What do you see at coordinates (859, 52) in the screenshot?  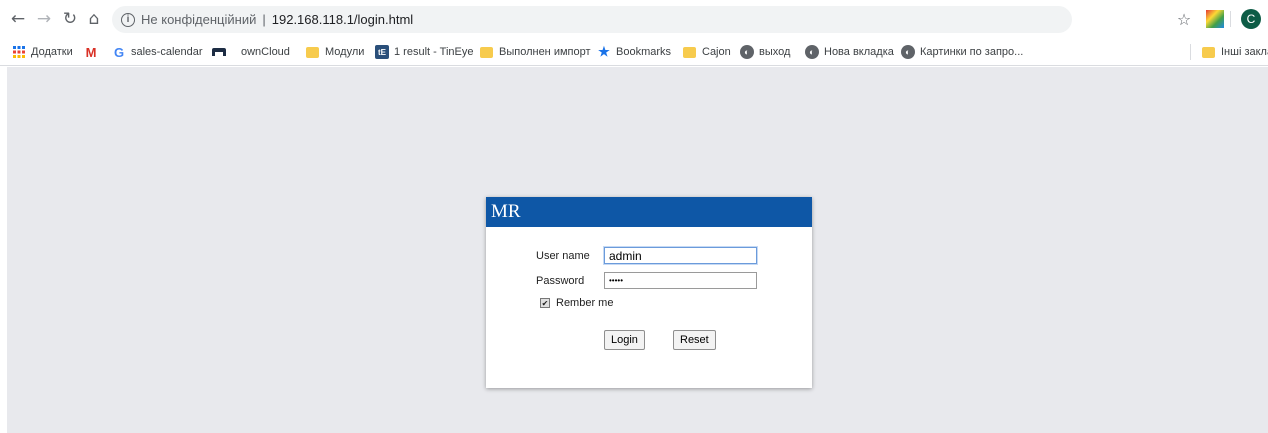 I see `bookmark-label: Нова вкладка` at bounding box center [859, 52].